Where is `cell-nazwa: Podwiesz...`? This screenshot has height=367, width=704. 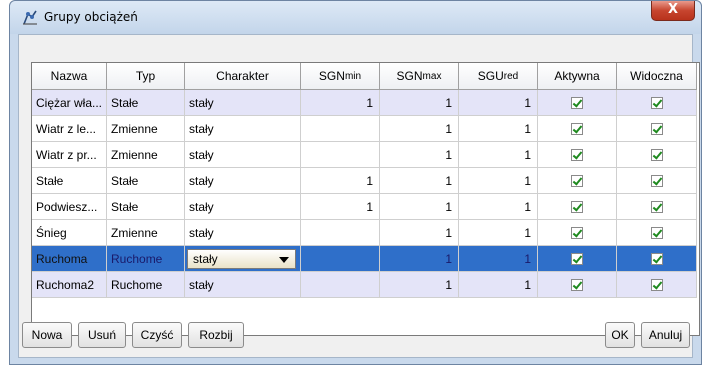
cell-nazwa: Podwiesz... is located at coordinates (69, 207).